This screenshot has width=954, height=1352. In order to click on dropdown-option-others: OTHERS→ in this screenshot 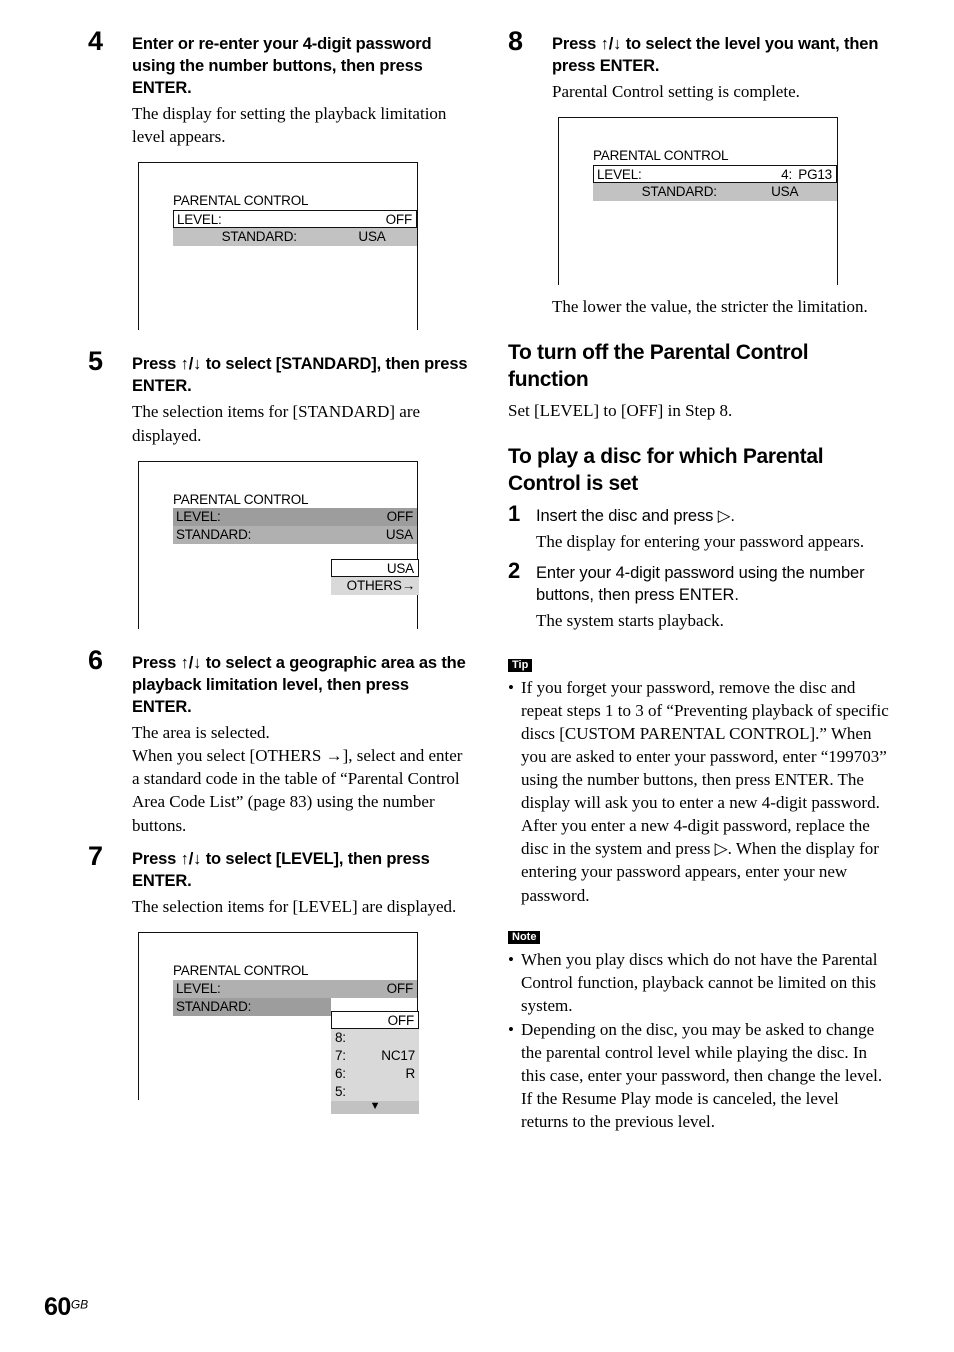, I will do `click(375, 585)`.